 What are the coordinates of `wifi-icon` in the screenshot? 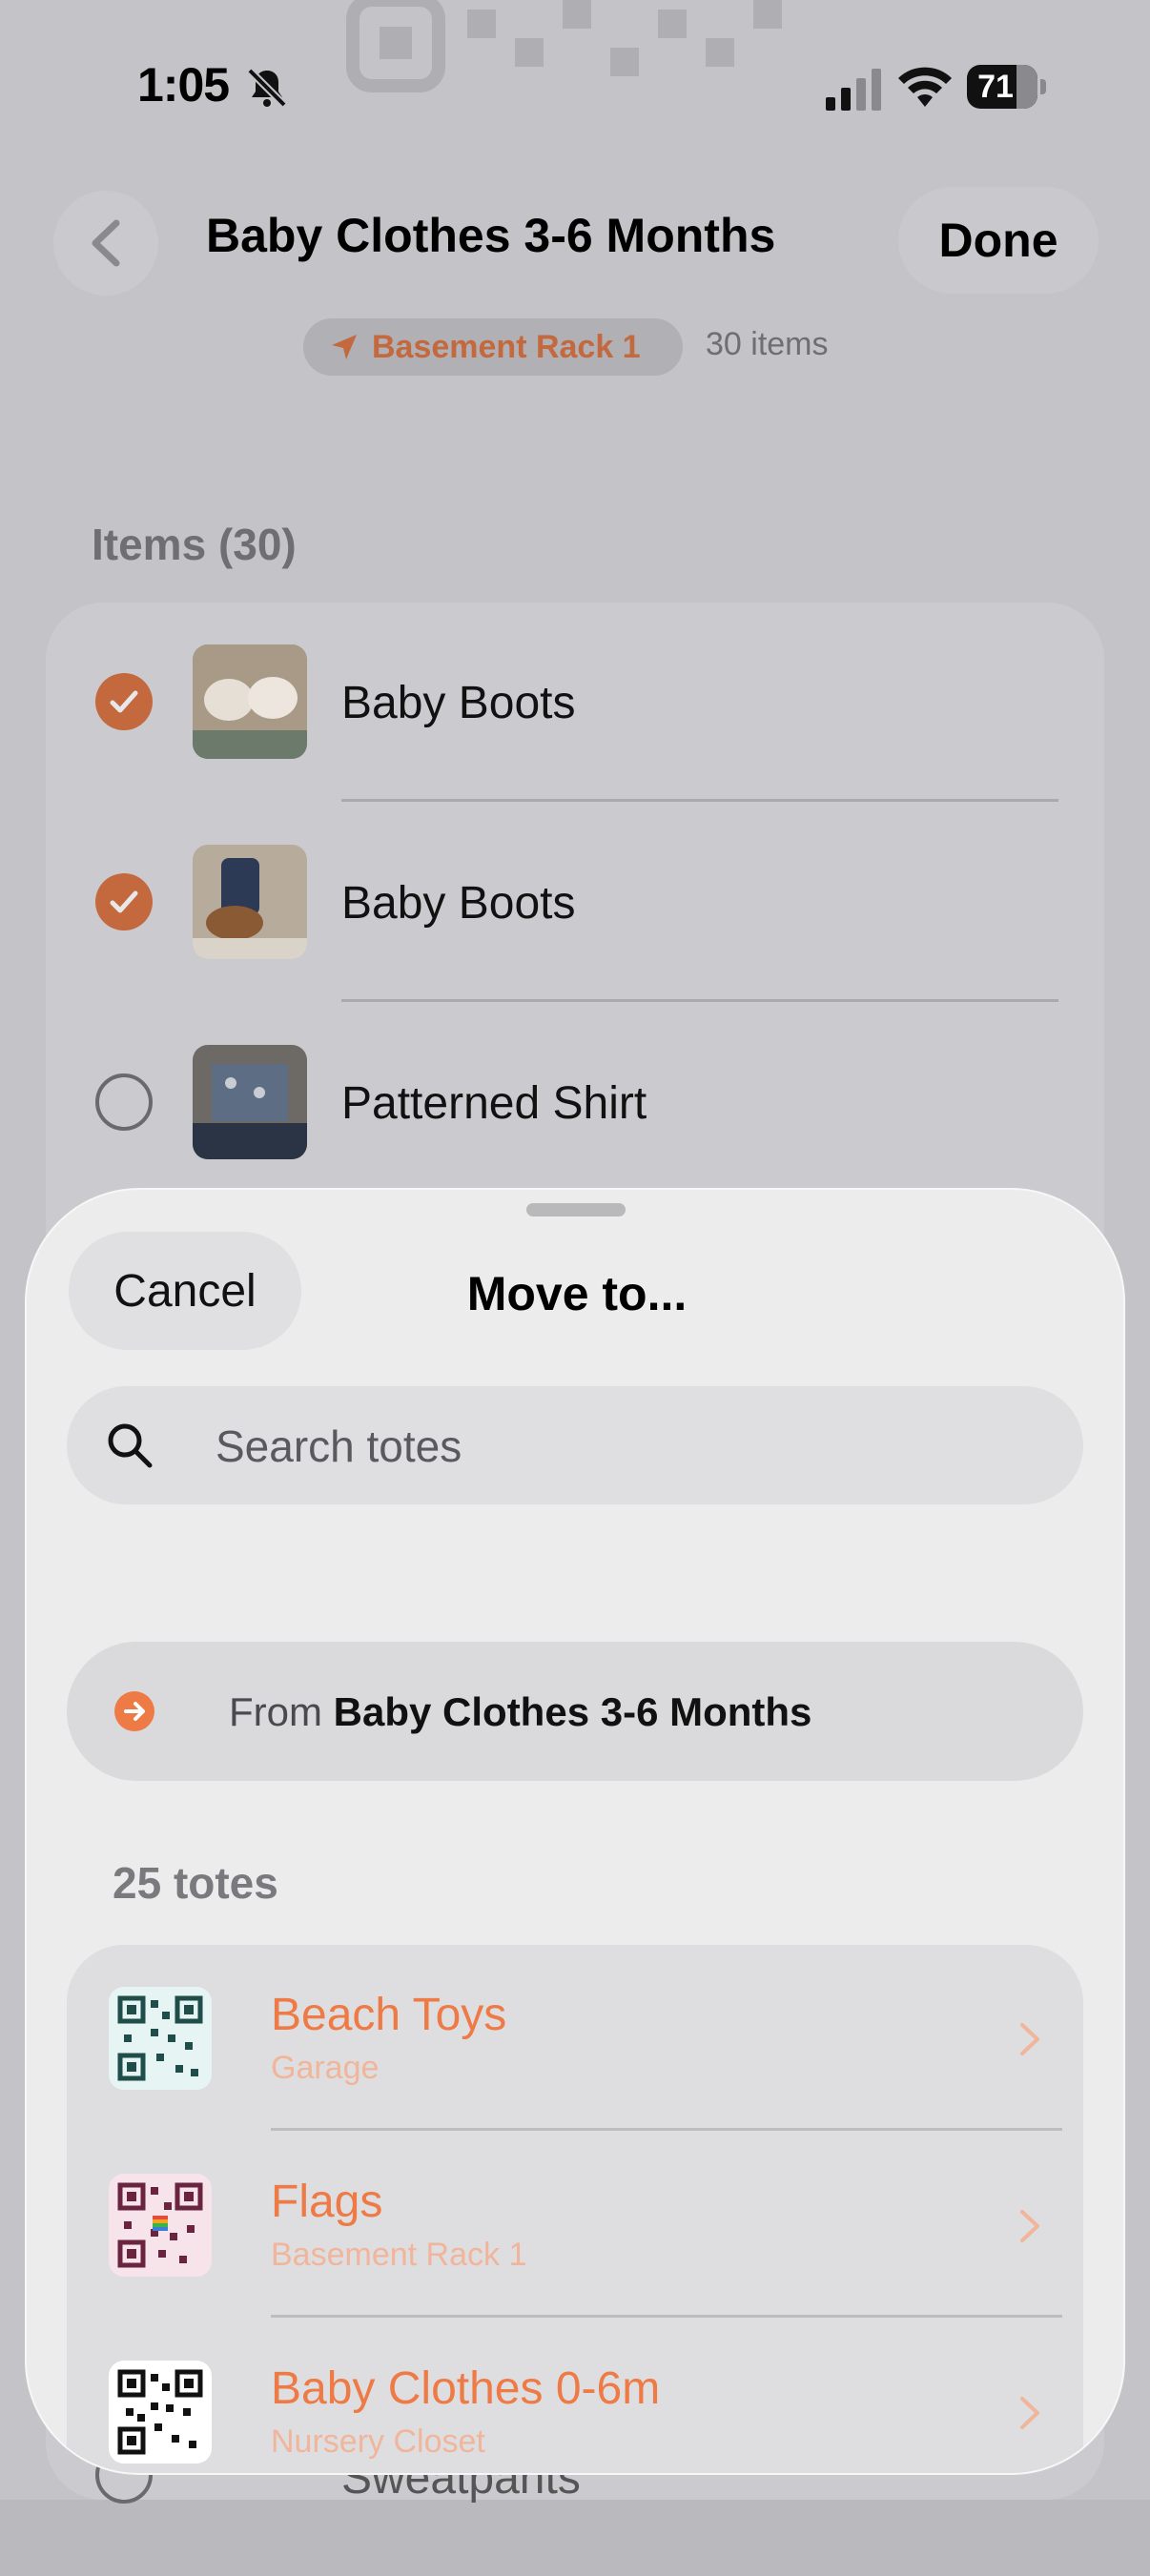 It's located at (925, 87).